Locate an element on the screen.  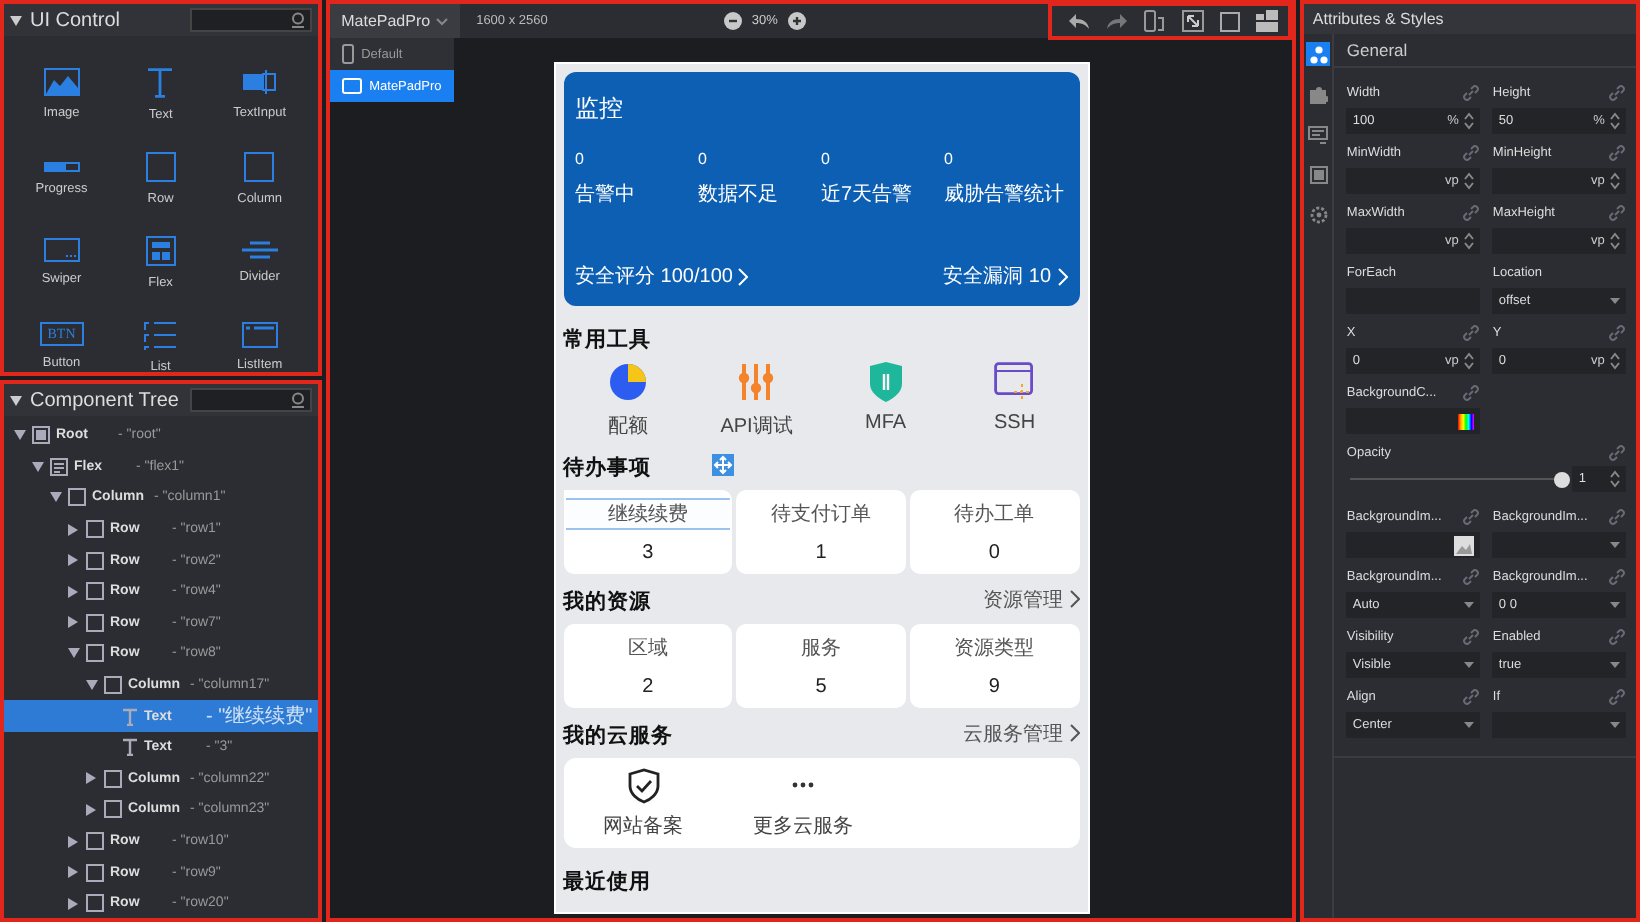
tool-item: 配额 is located at coordinates (628, 401).